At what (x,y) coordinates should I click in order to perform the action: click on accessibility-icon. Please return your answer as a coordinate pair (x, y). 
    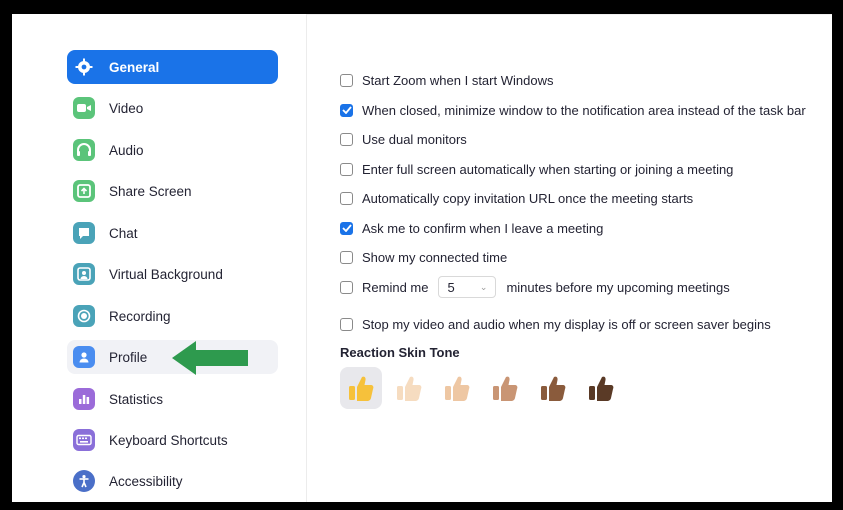
    Looking at the image, I should click on (84, 481).